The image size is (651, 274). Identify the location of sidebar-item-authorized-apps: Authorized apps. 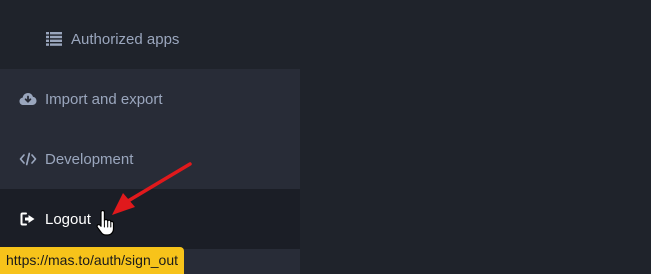
(150, 39).